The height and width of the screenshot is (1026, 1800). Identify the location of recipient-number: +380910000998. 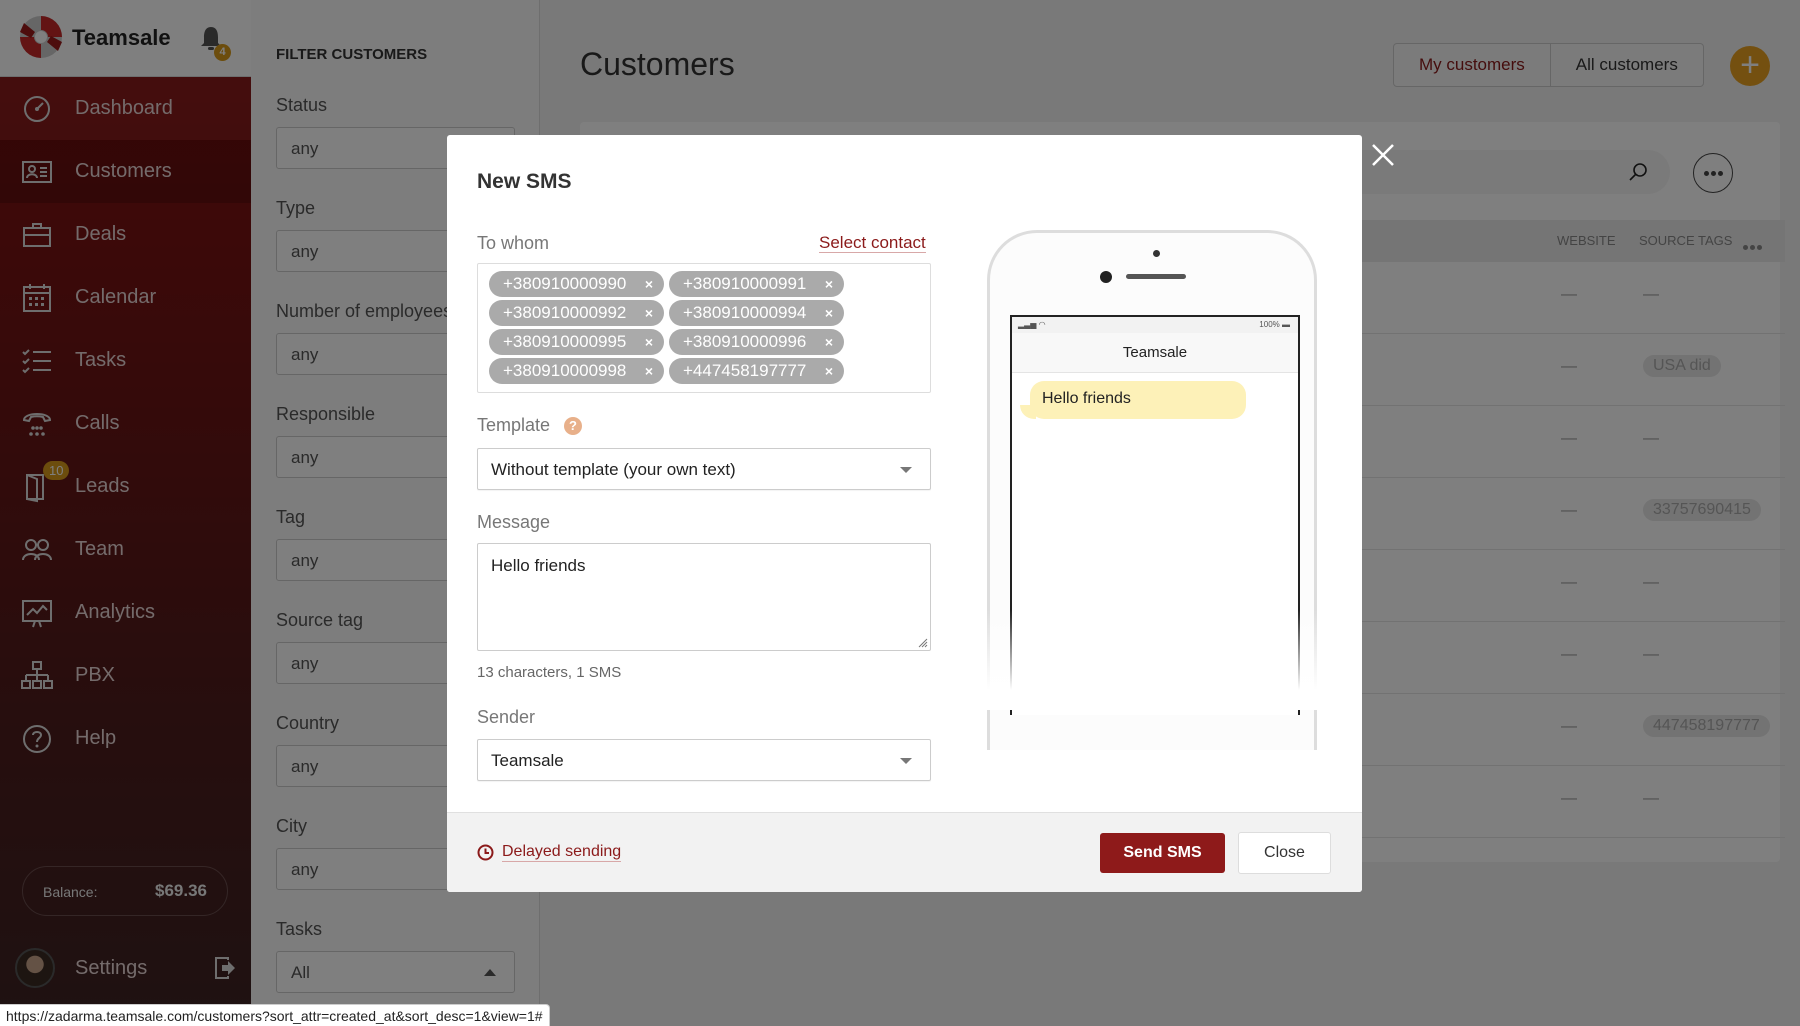
(565, 370).